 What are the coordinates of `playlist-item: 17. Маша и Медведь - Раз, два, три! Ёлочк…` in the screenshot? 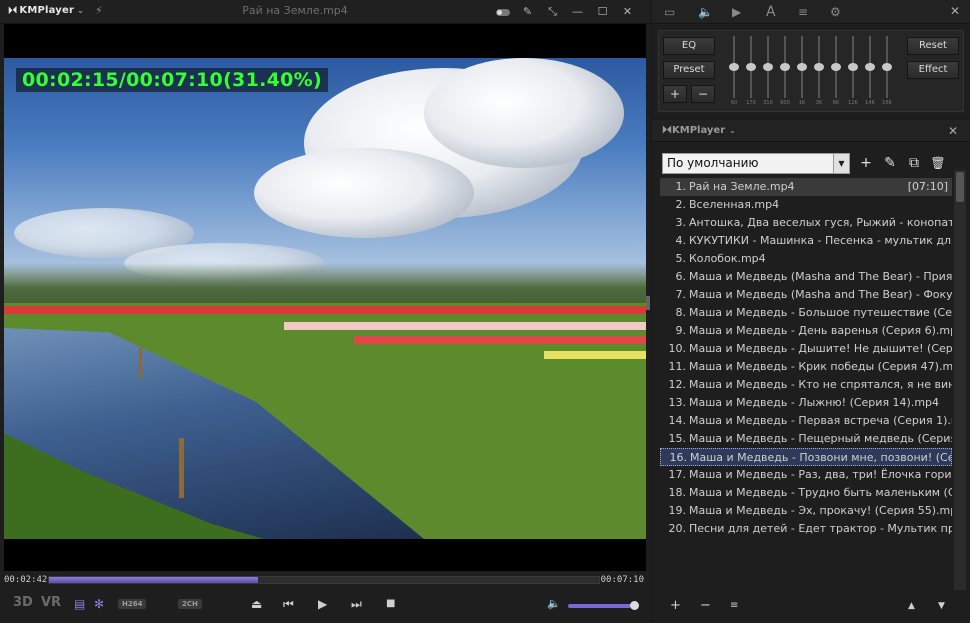 It's located at (806, 475).